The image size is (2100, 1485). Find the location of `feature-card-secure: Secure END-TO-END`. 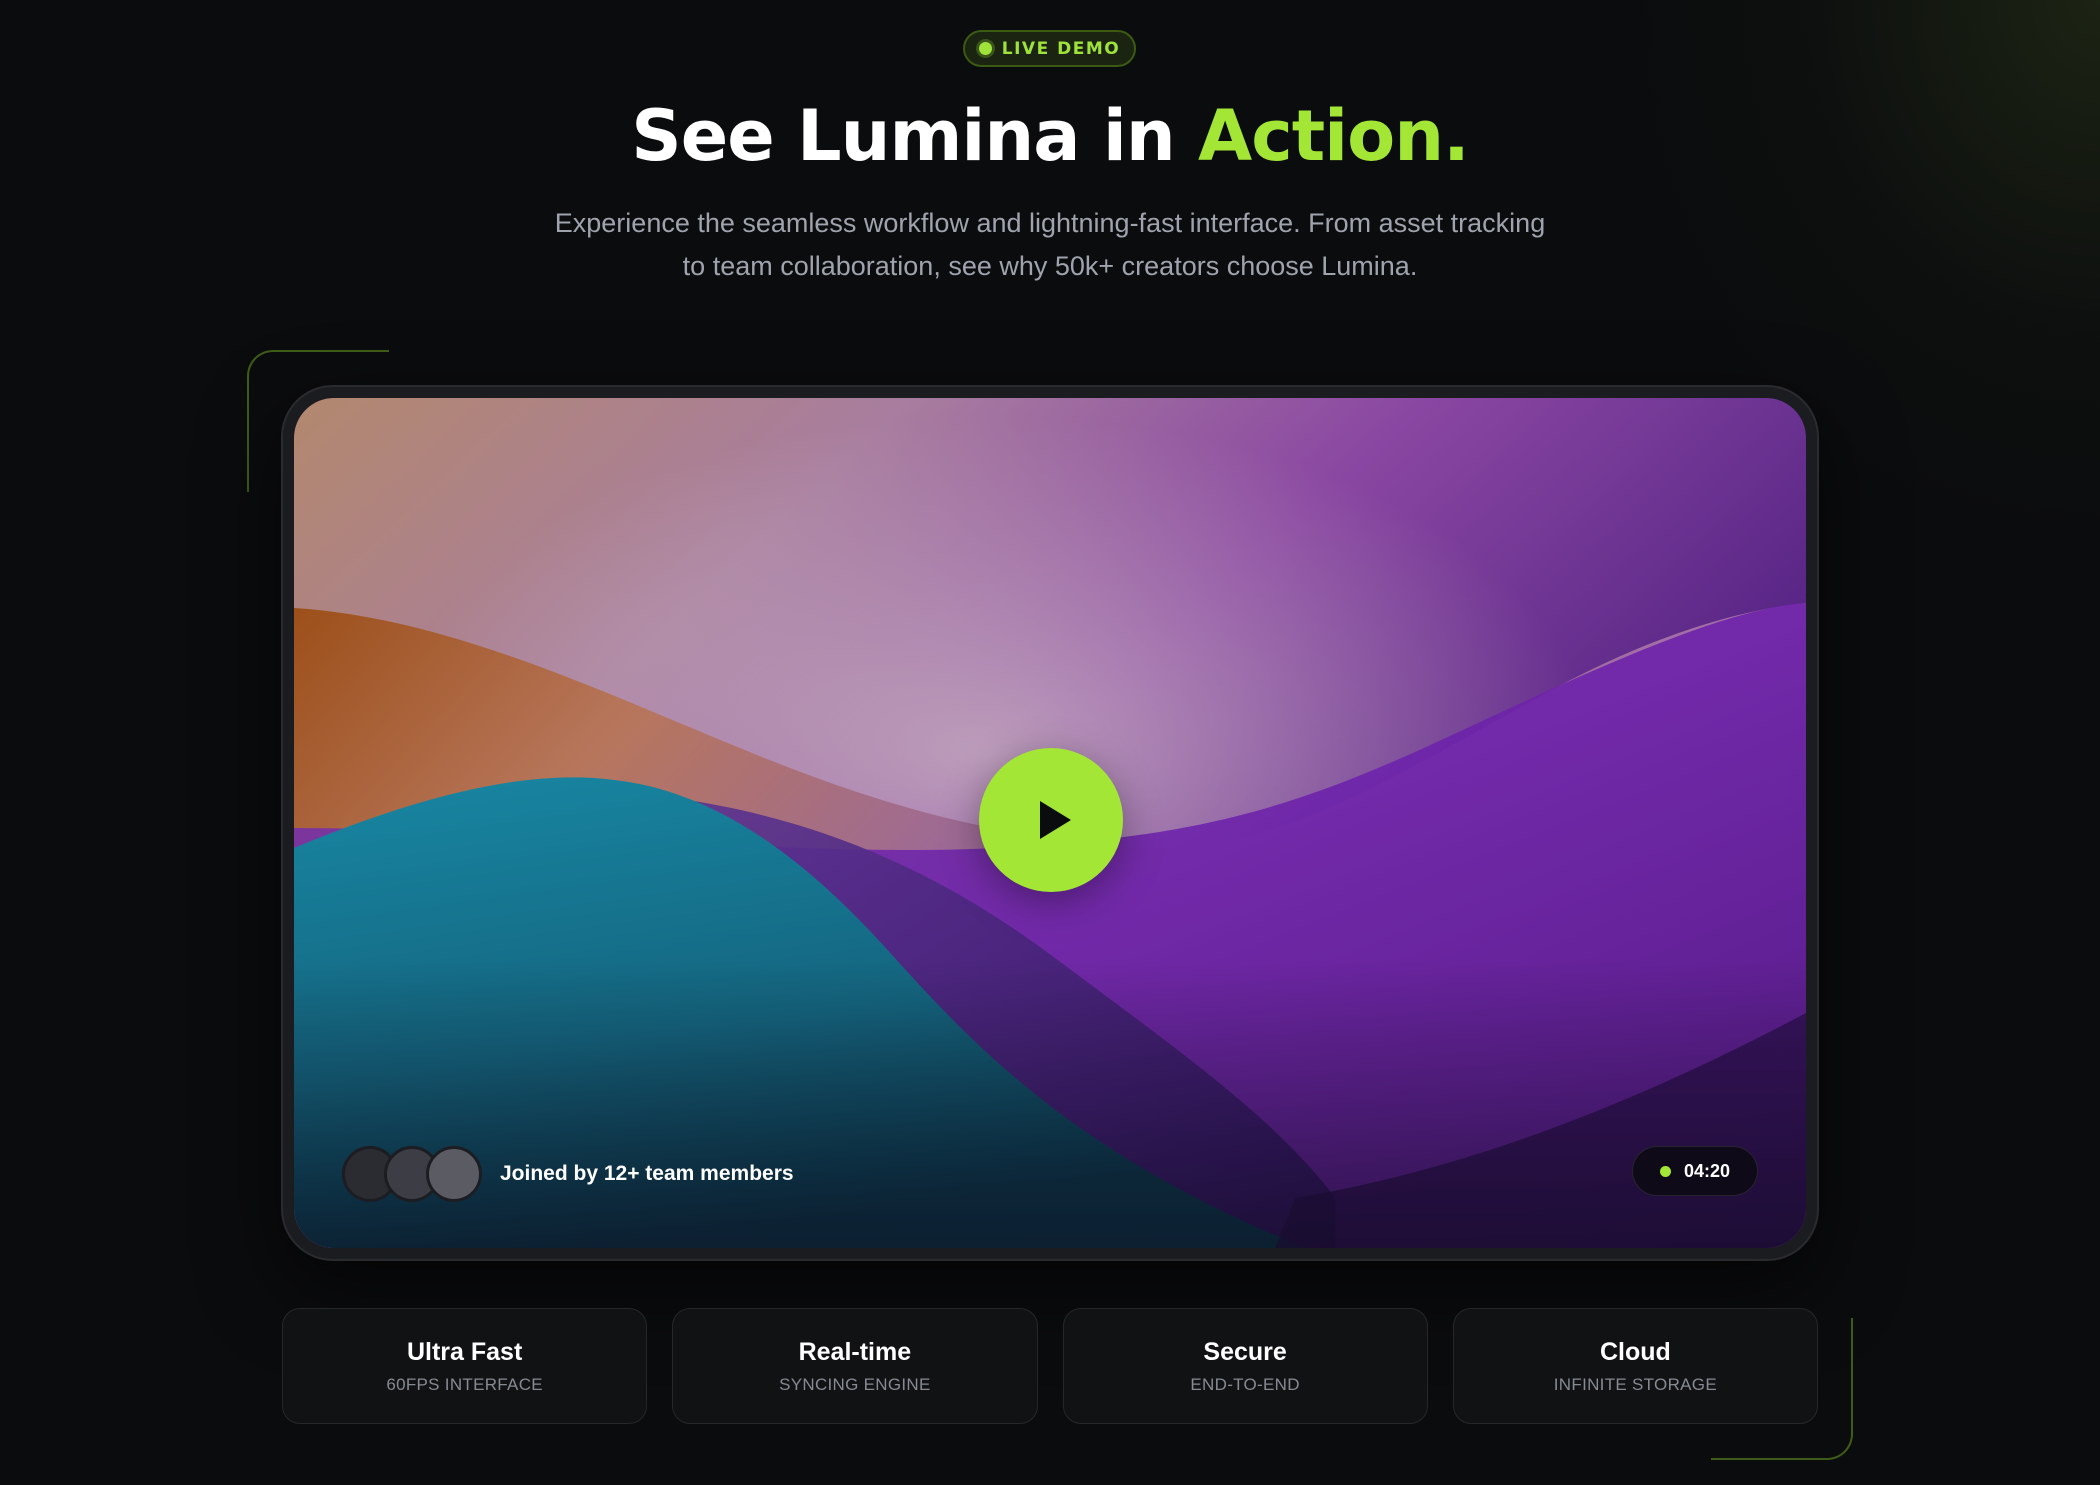

feature-card-secure: Secure END-TO-END is located at coordinates (1245, 1366).